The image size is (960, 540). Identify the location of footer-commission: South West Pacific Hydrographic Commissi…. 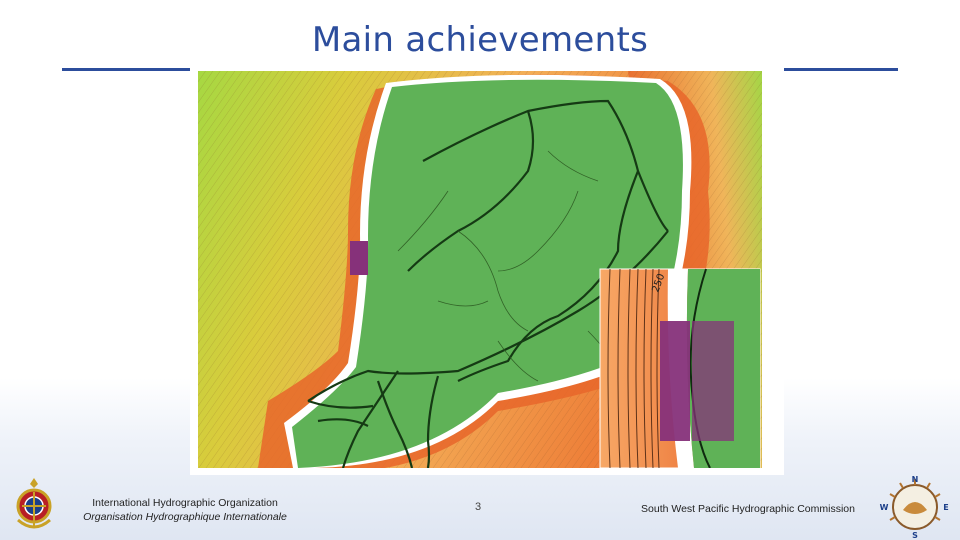
(748, 509).